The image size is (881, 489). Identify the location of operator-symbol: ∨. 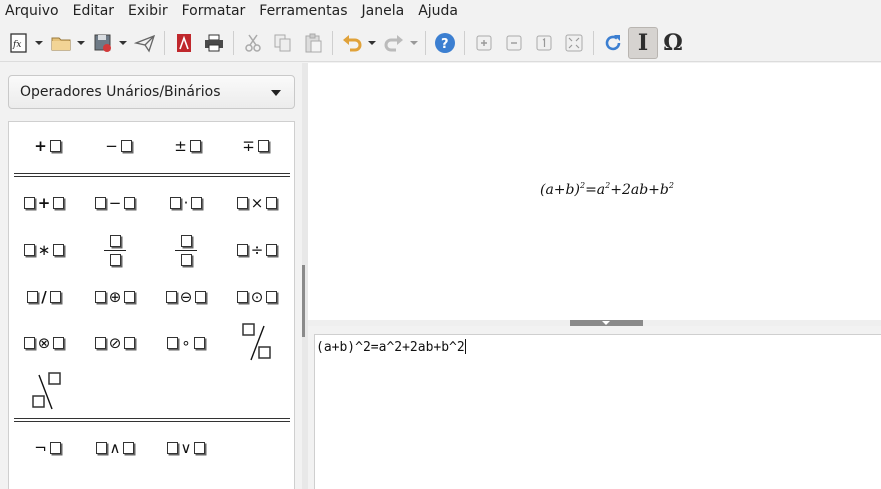
(186, 448).